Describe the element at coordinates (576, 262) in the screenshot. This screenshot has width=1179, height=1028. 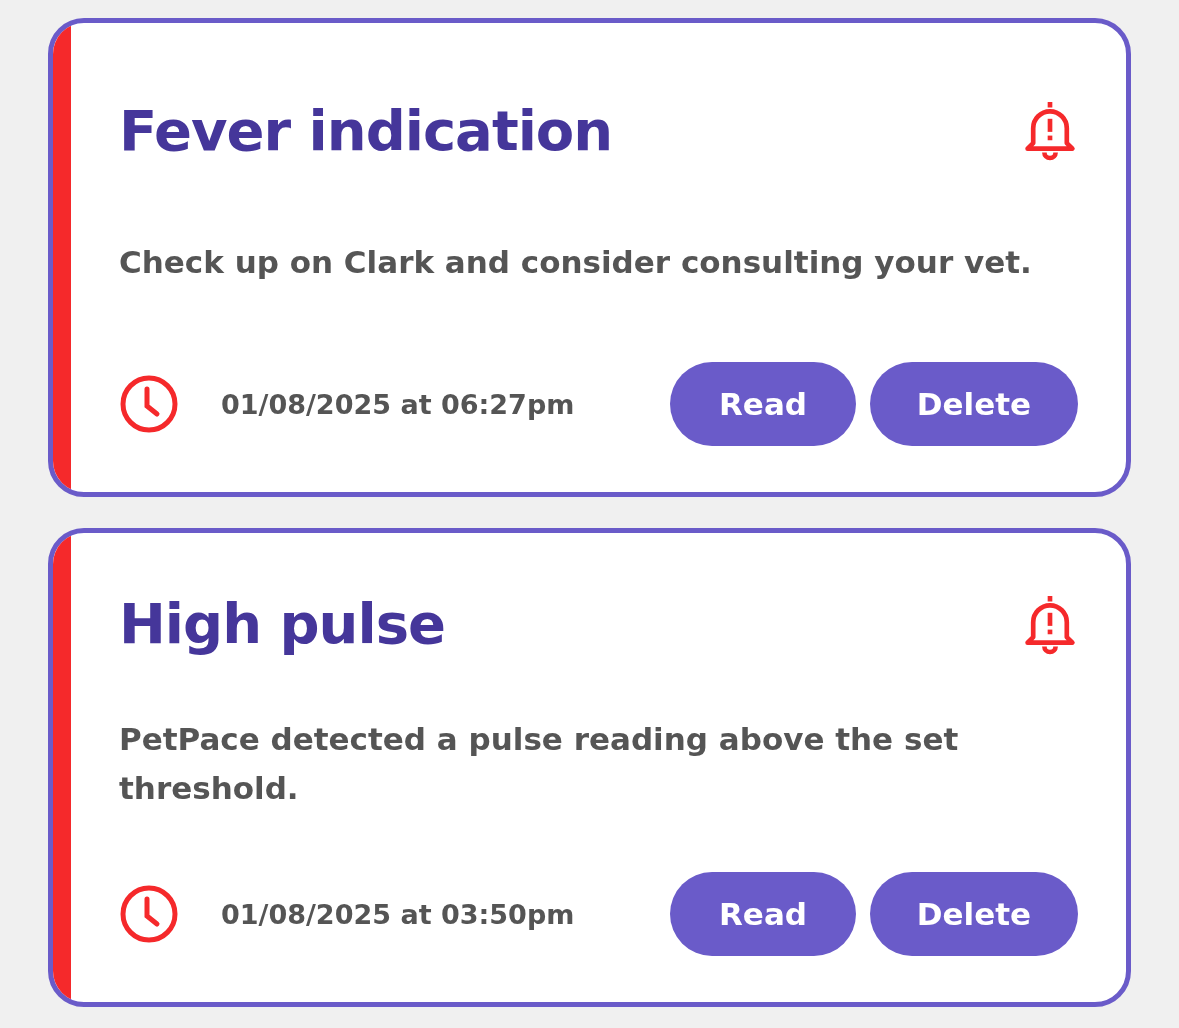
I see `notification-message: Check up on Clark and consider consulting your vet.` at that location.